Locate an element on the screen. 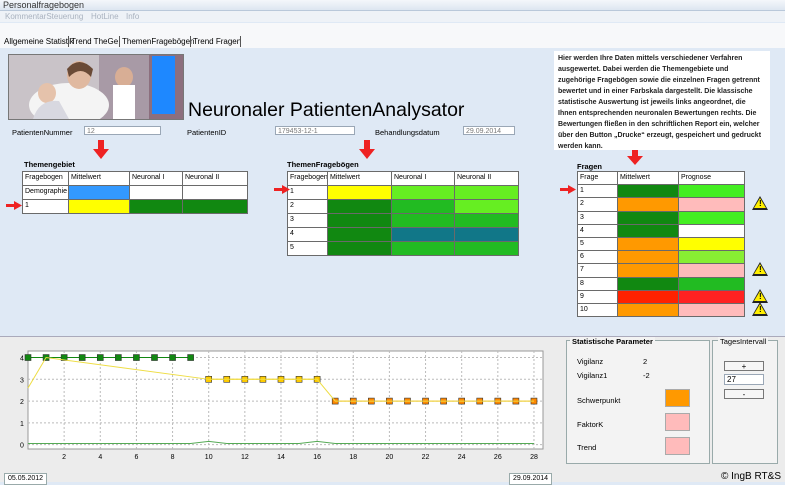  tab-themenfrageboegen: ThemenFragebögen is located at coordinates (158, 41).